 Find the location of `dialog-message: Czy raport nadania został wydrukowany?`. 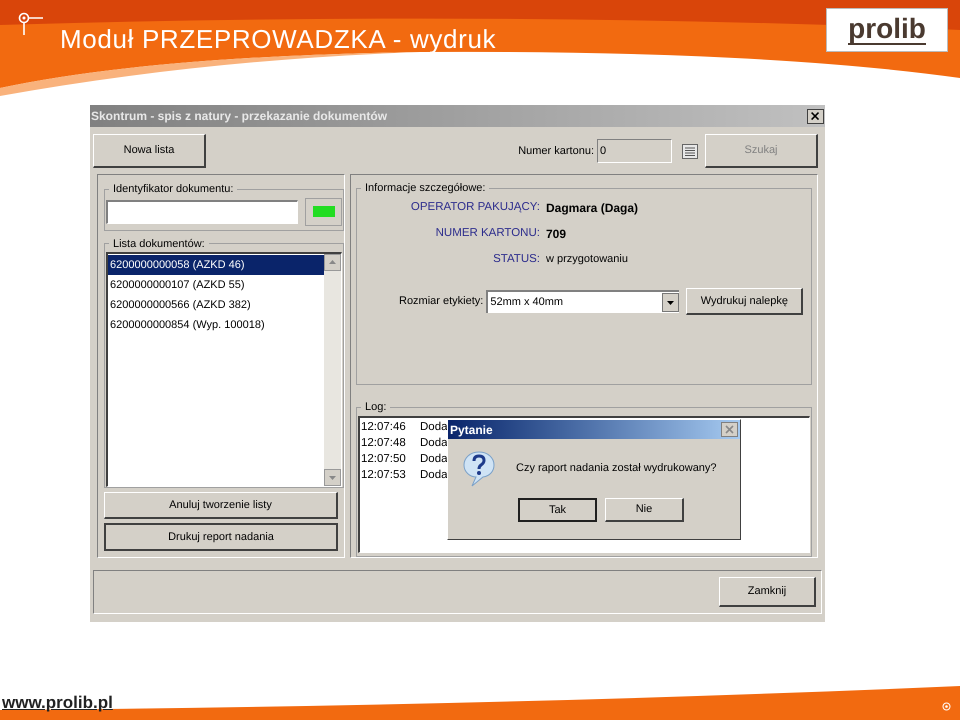

dialog-message: Czy raport nadania został wydrukowany? is located at coordinates (616, 468).